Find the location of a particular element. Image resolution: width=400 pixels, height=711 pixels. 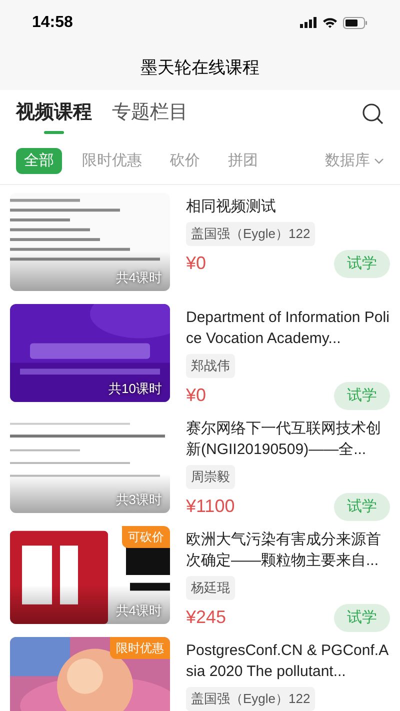

author-tag: 周崇毅 is located at coordinates (210, 476).